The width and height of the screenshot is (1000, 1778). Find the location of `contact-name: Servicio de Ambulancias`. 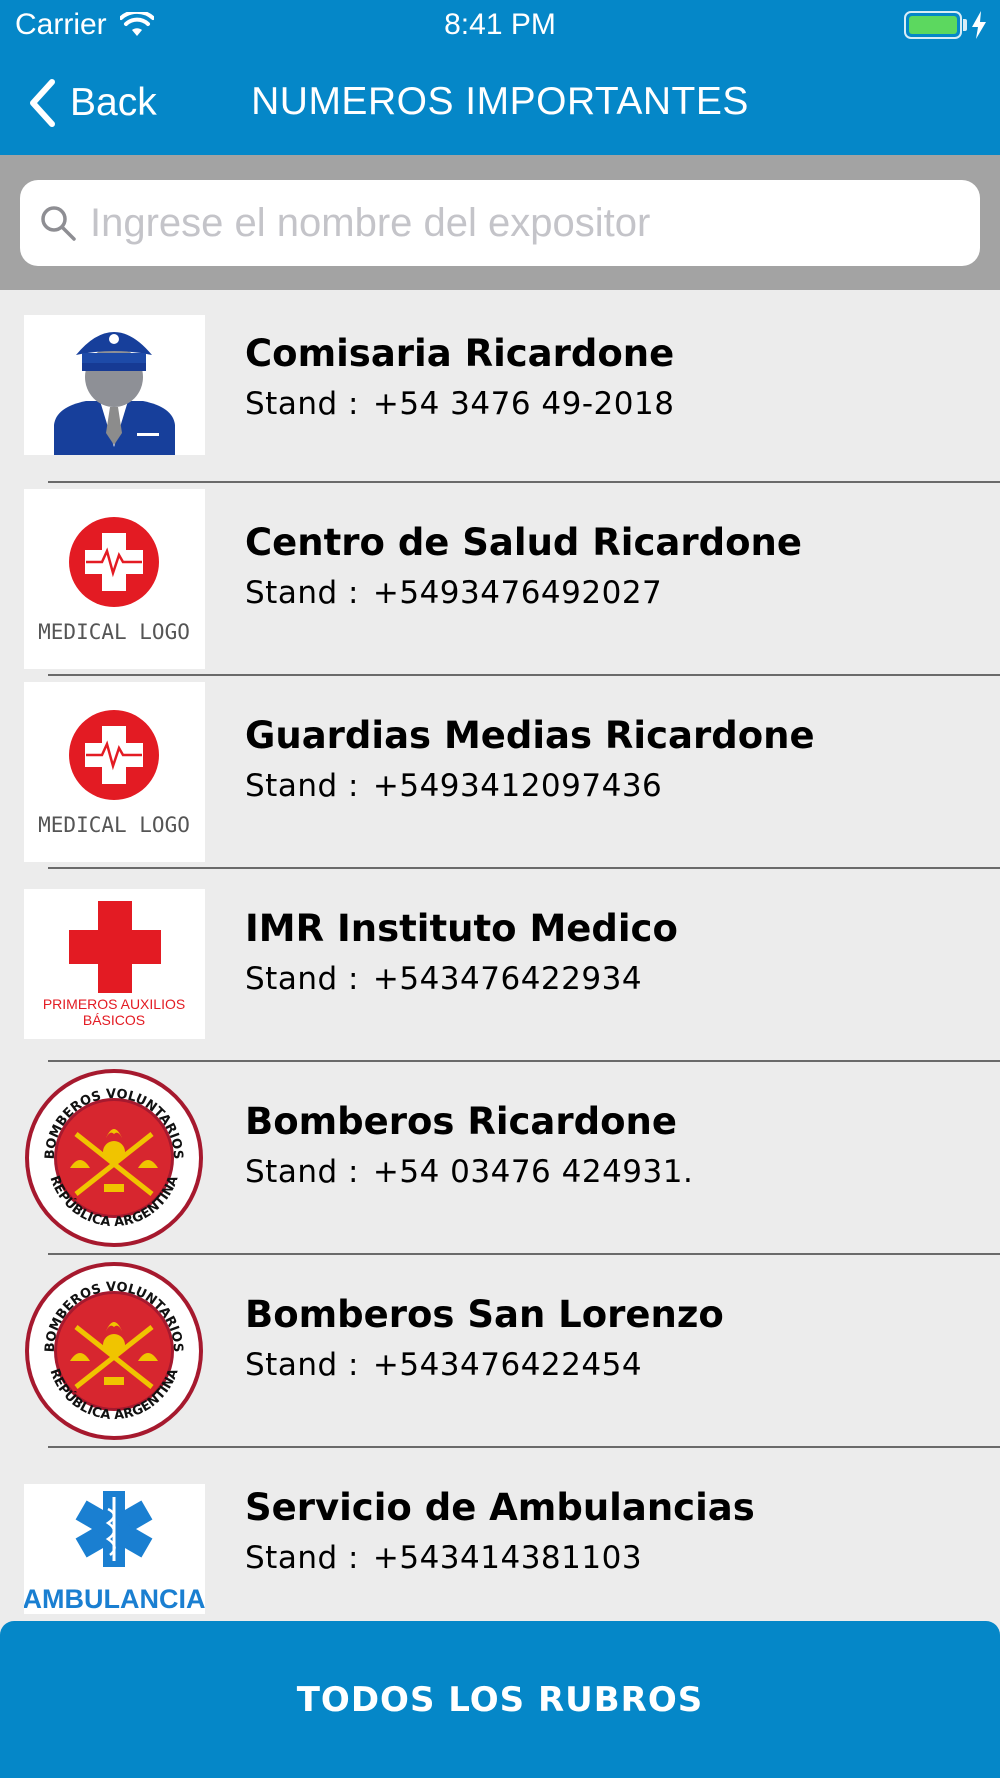

contact-name: Servicio de Ambulancias is located at coordinates (500, 1507).